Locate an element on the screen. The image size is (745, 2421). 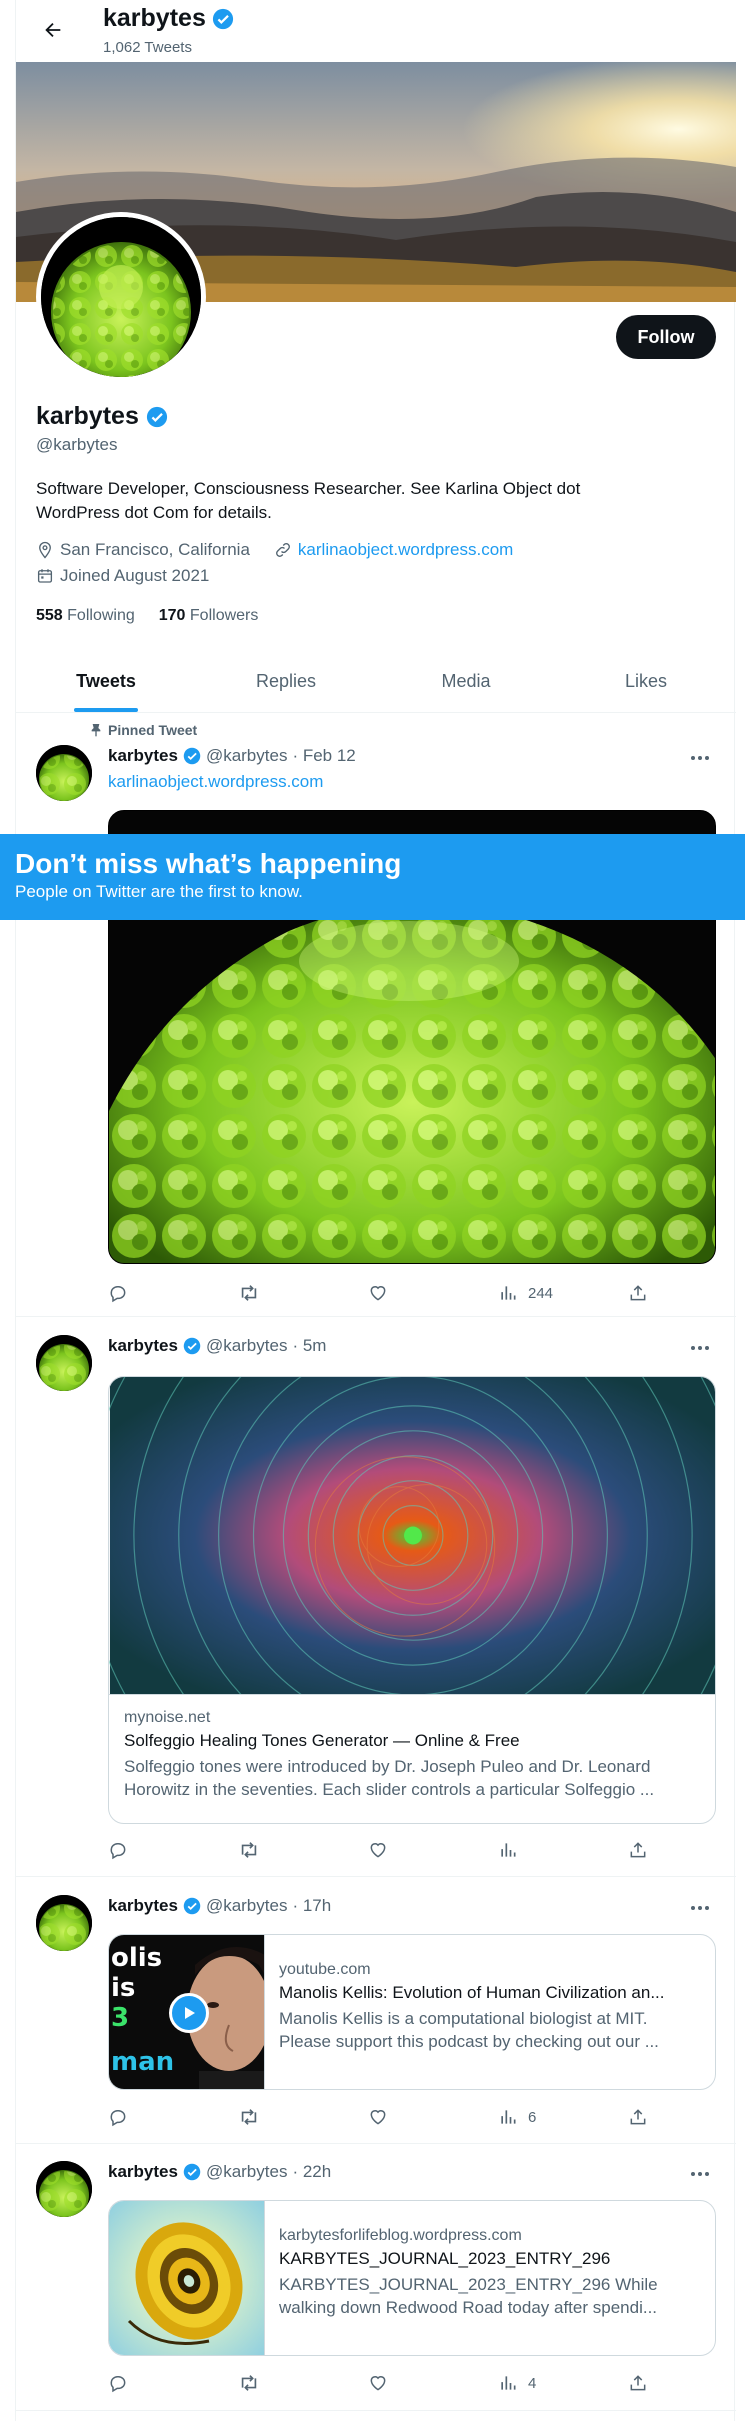
profile-handle: @karbytes is located at coordinates (77, 444).